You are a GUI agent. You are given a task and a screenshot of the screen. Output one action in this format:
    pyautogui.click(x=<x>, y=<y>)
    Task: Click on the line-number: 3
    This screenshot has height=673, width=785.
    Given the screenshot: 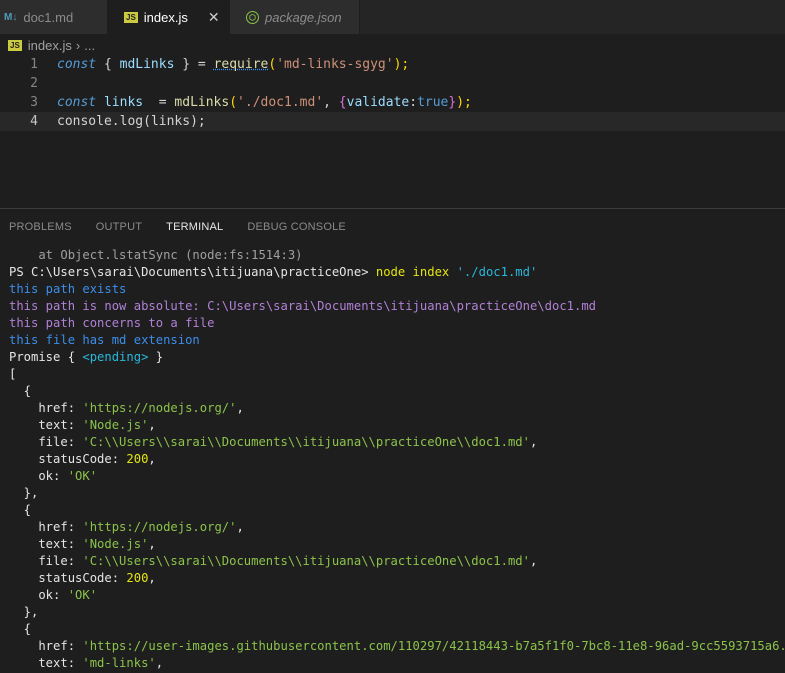 What is the action you would take?
    pyautogui.click(x=34, y=102)
    